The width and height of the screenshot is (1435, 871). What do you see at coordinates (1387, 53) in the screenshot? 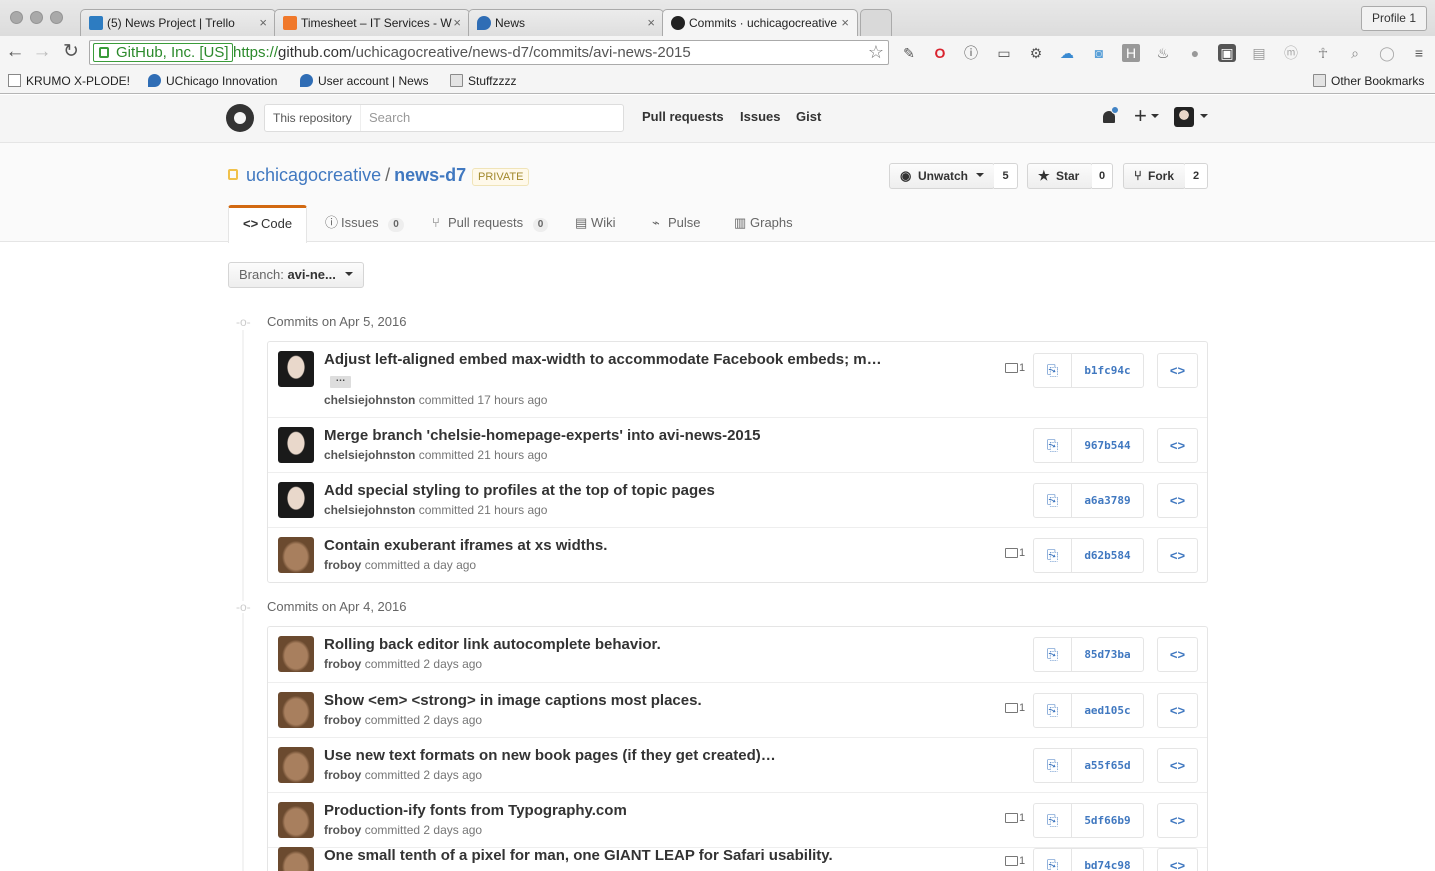
I see `circle-extension-icon: ◯` at bounding box center [1387, 53].